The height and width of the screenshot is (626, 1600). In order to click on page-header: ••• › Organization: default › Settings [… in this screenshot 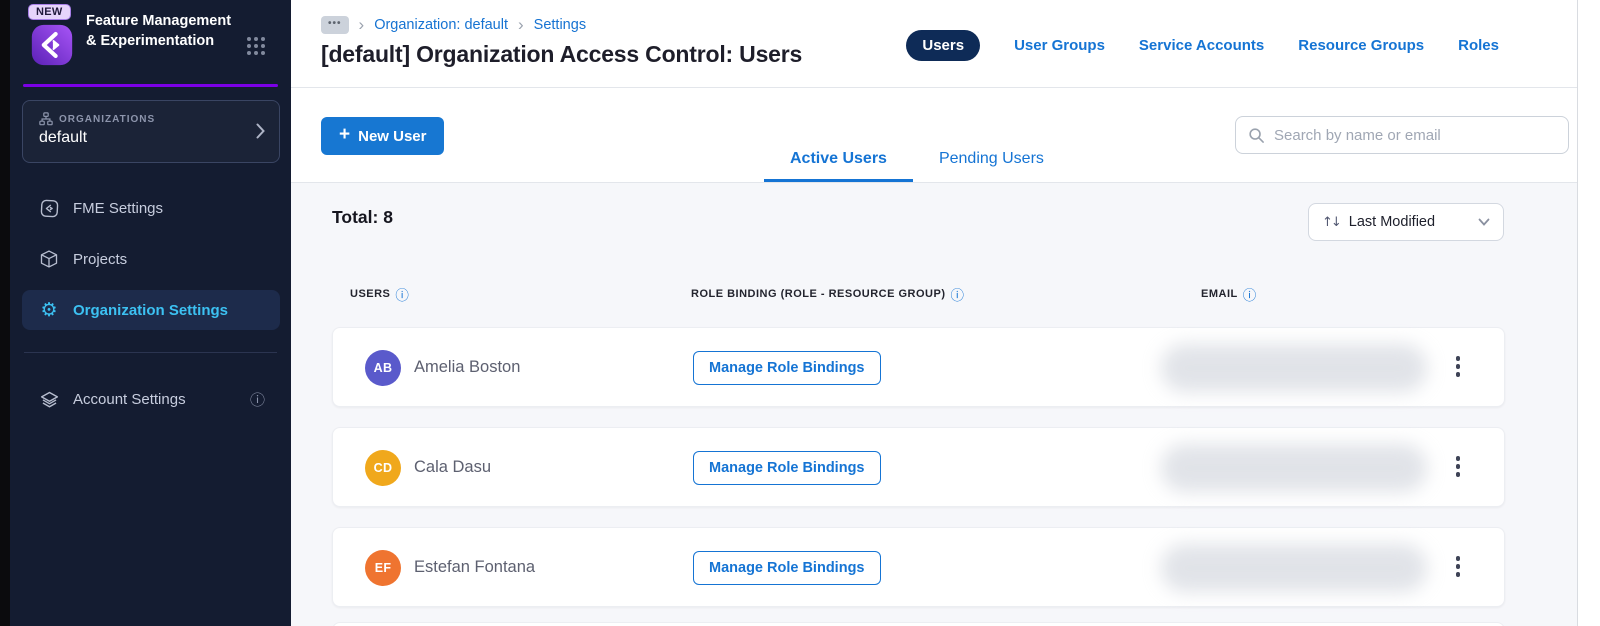, I will do `click(934, 44)`.